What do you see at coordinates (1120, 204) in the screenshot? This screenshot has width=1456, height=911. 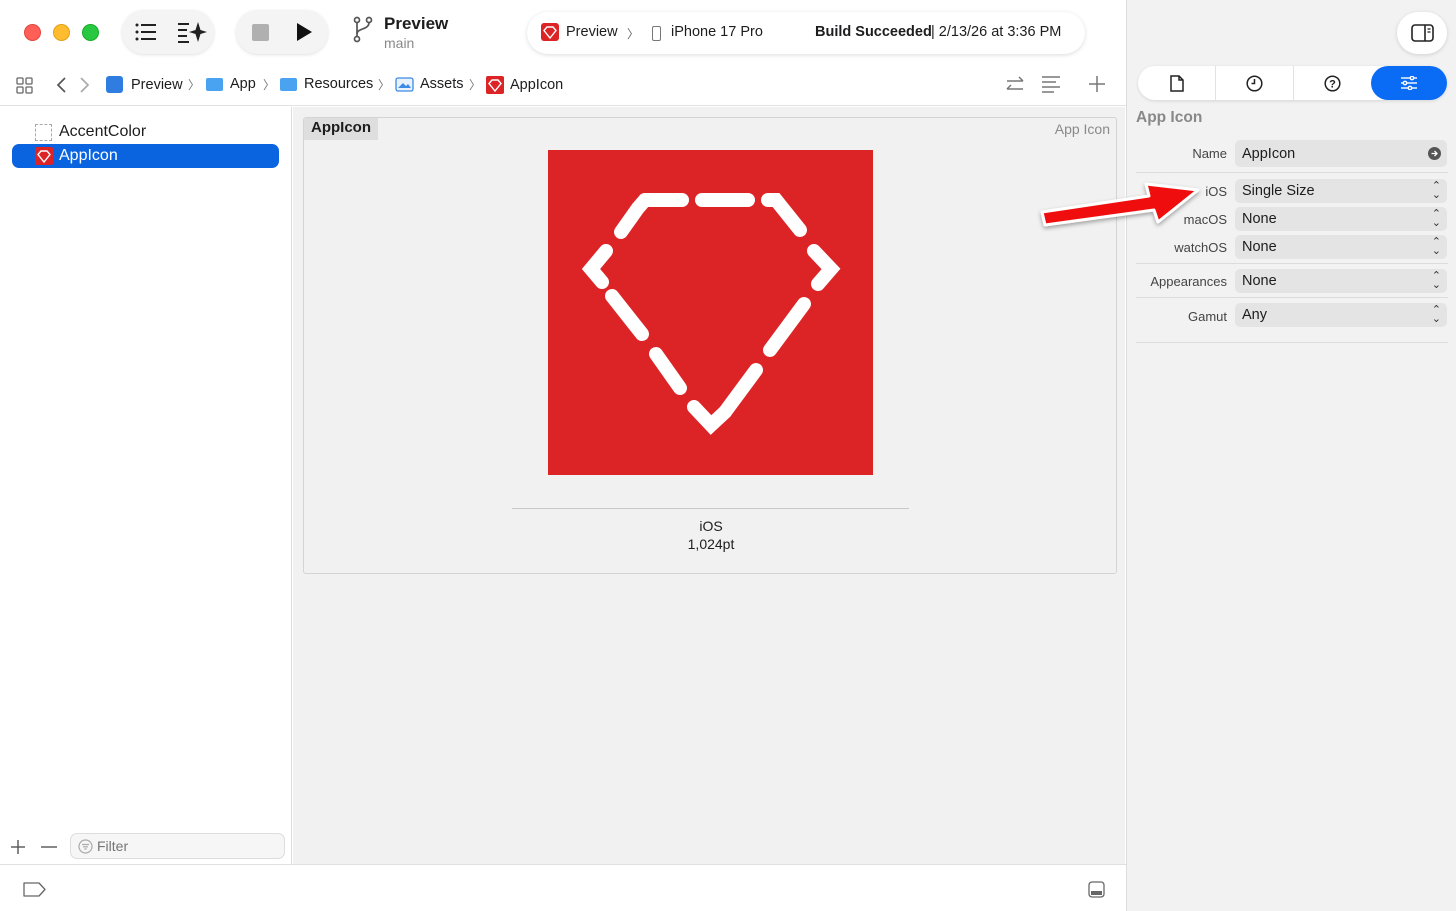 I see `annotation-arrow-icon` at bounding box center [1120, 204].